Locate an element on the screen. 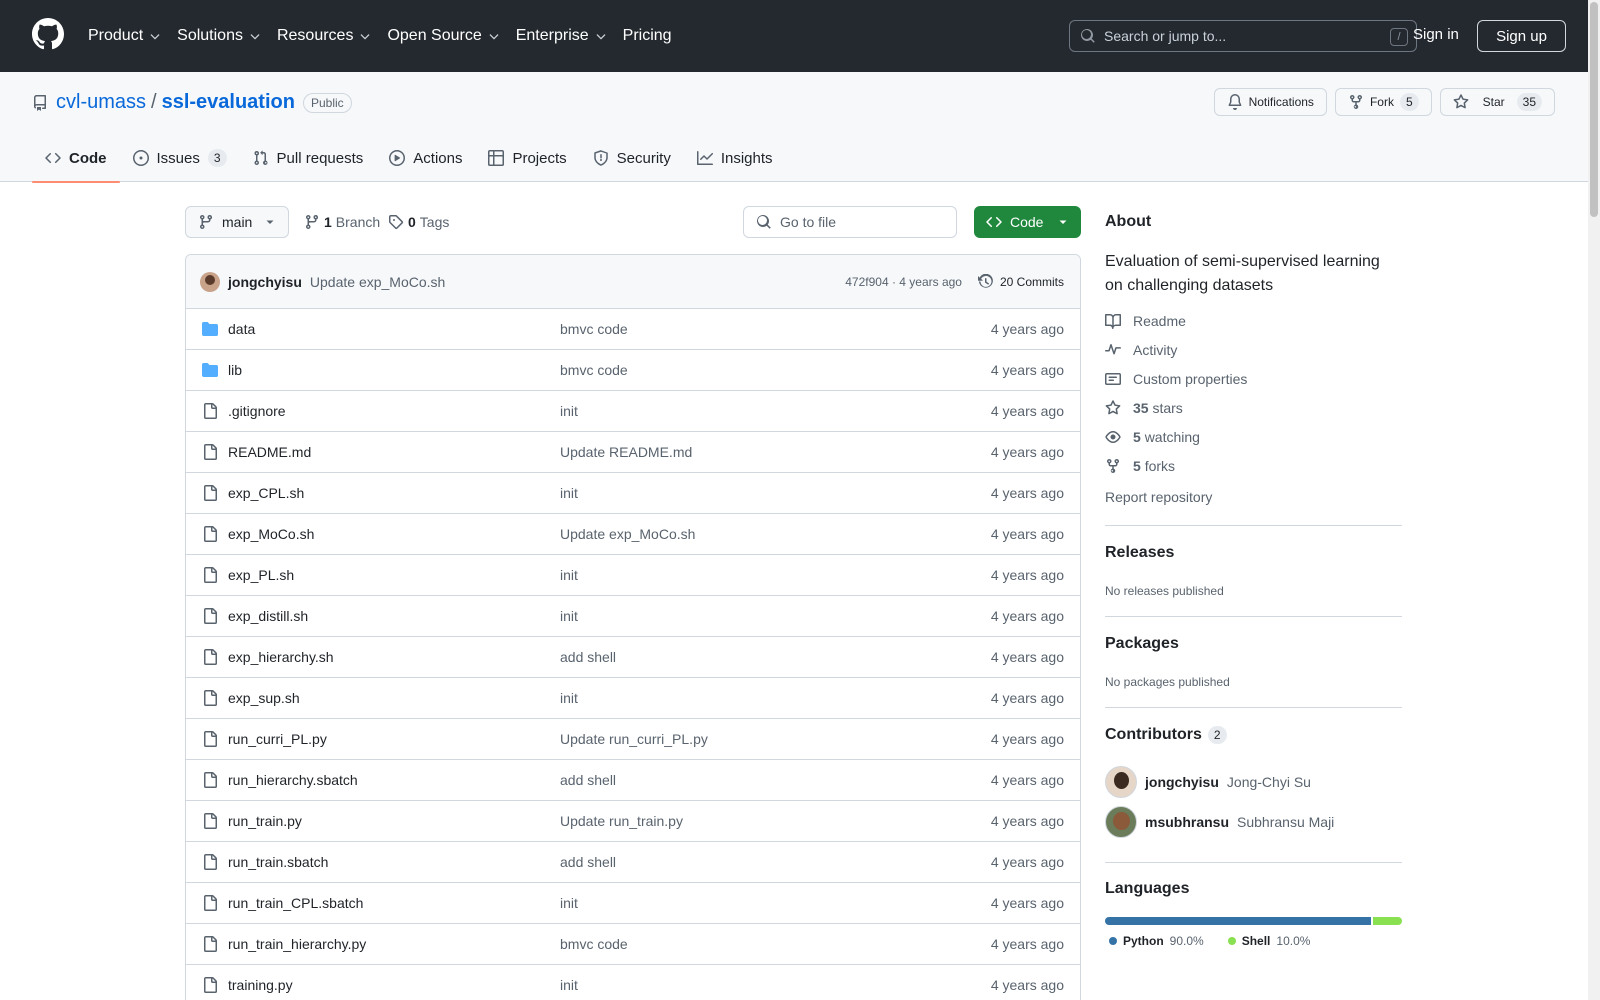  branches-link: 1 Branch is located at coordinates (342, 222).